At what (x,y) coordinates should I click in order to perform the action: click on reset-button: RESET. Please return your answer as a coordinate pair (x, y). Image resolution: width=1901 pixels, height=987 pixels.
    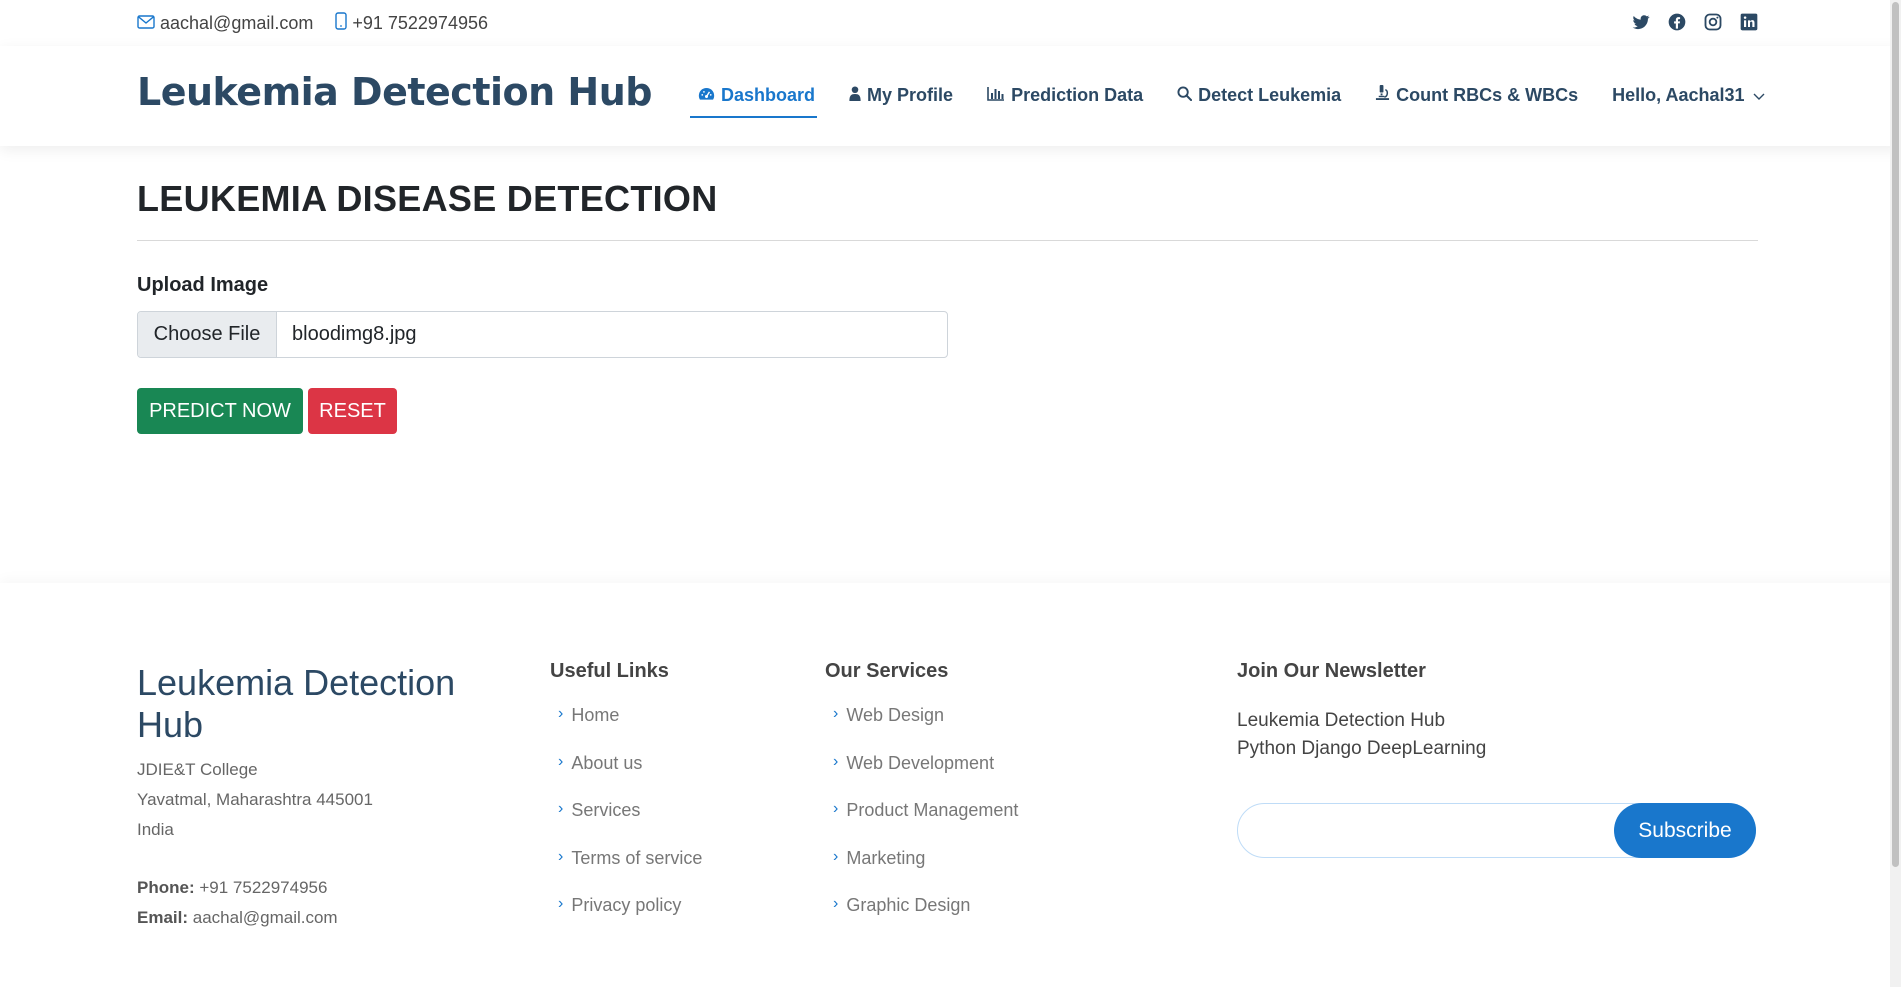
    Looking at the image, I should click on (352, 411).